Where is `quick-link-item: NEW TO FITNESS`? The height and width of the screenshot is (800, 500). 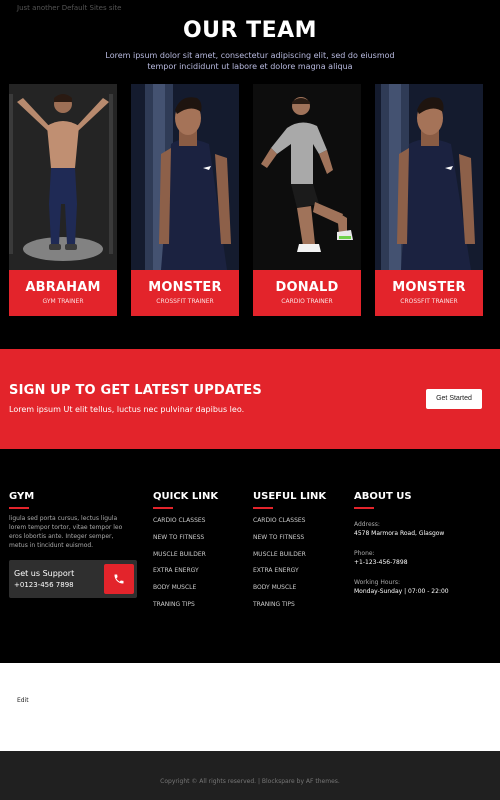 quick-link-item: NEW TO FITNESS is located at coordinates (179, 542).